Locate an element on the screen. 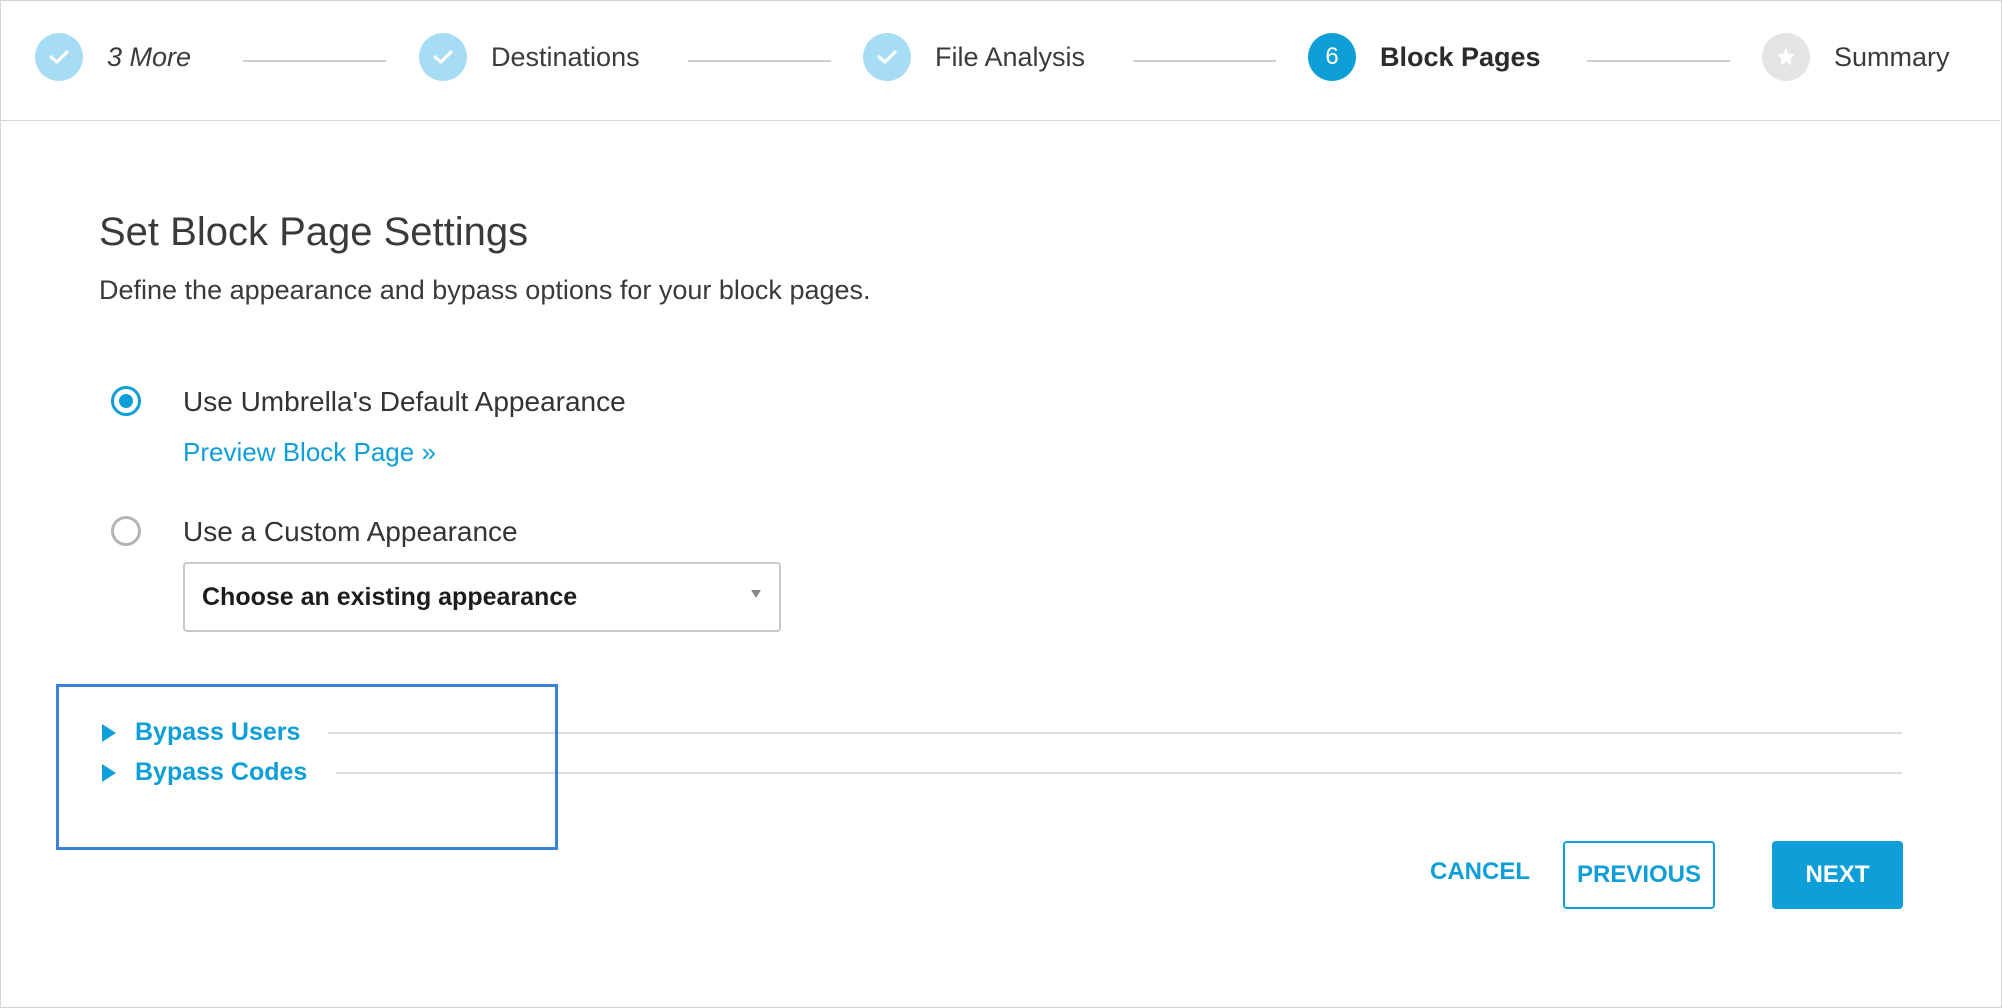  step-label: File Analysis is located at coordinates (1010, 56).